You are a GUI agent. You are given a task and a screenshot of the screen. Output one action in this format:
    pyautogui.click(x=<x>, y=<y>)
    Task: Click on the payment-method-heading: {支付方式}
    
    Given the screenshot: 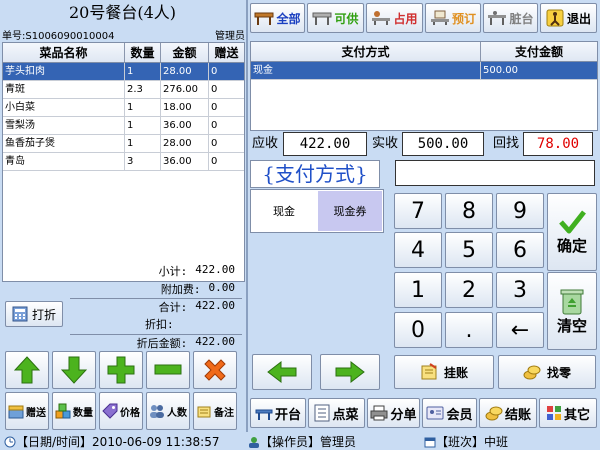 What is the action you would take?
    pyautogui.click(x=315, y=174)
    